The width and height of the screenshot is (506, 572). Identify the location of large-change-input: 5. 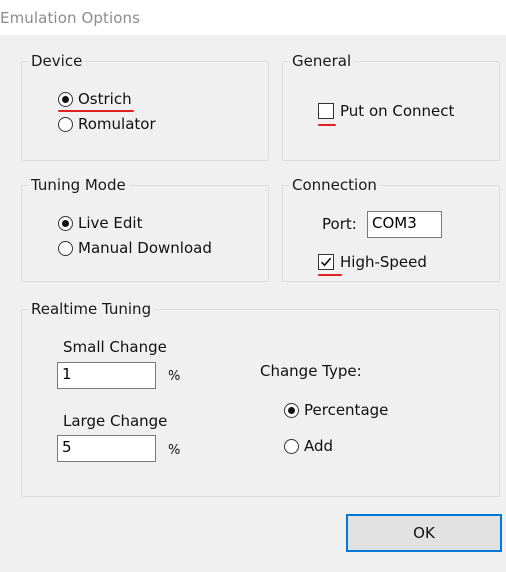
(106, 448).